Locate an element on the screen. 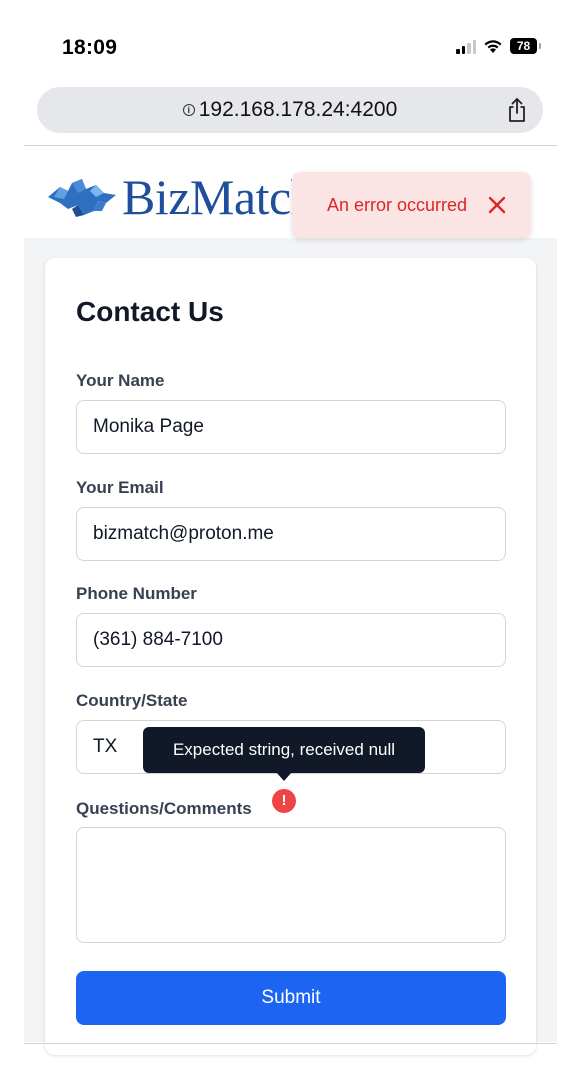  email-field is located at coordinates (291, 534).